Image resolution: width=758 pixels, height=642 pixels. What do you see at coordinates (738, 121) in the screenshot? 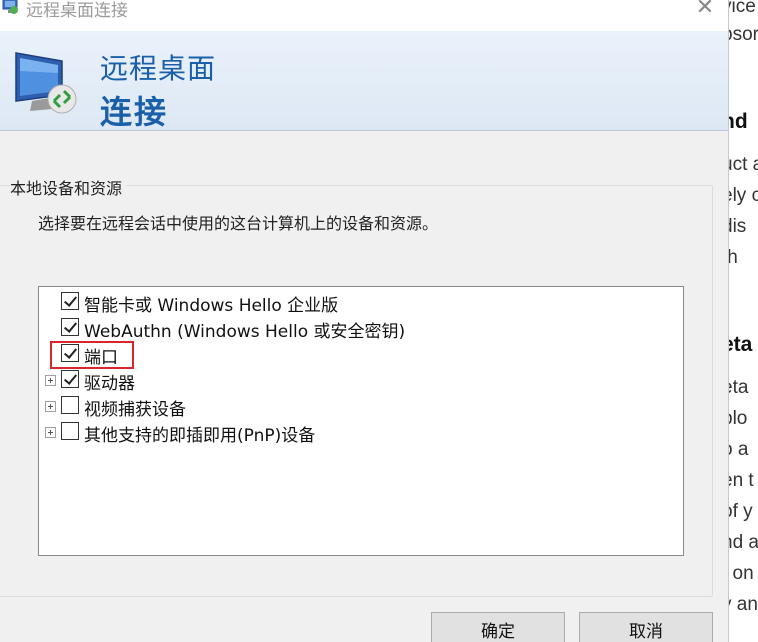
I see `bg-heading: nd` at bounding box center [738, 121].